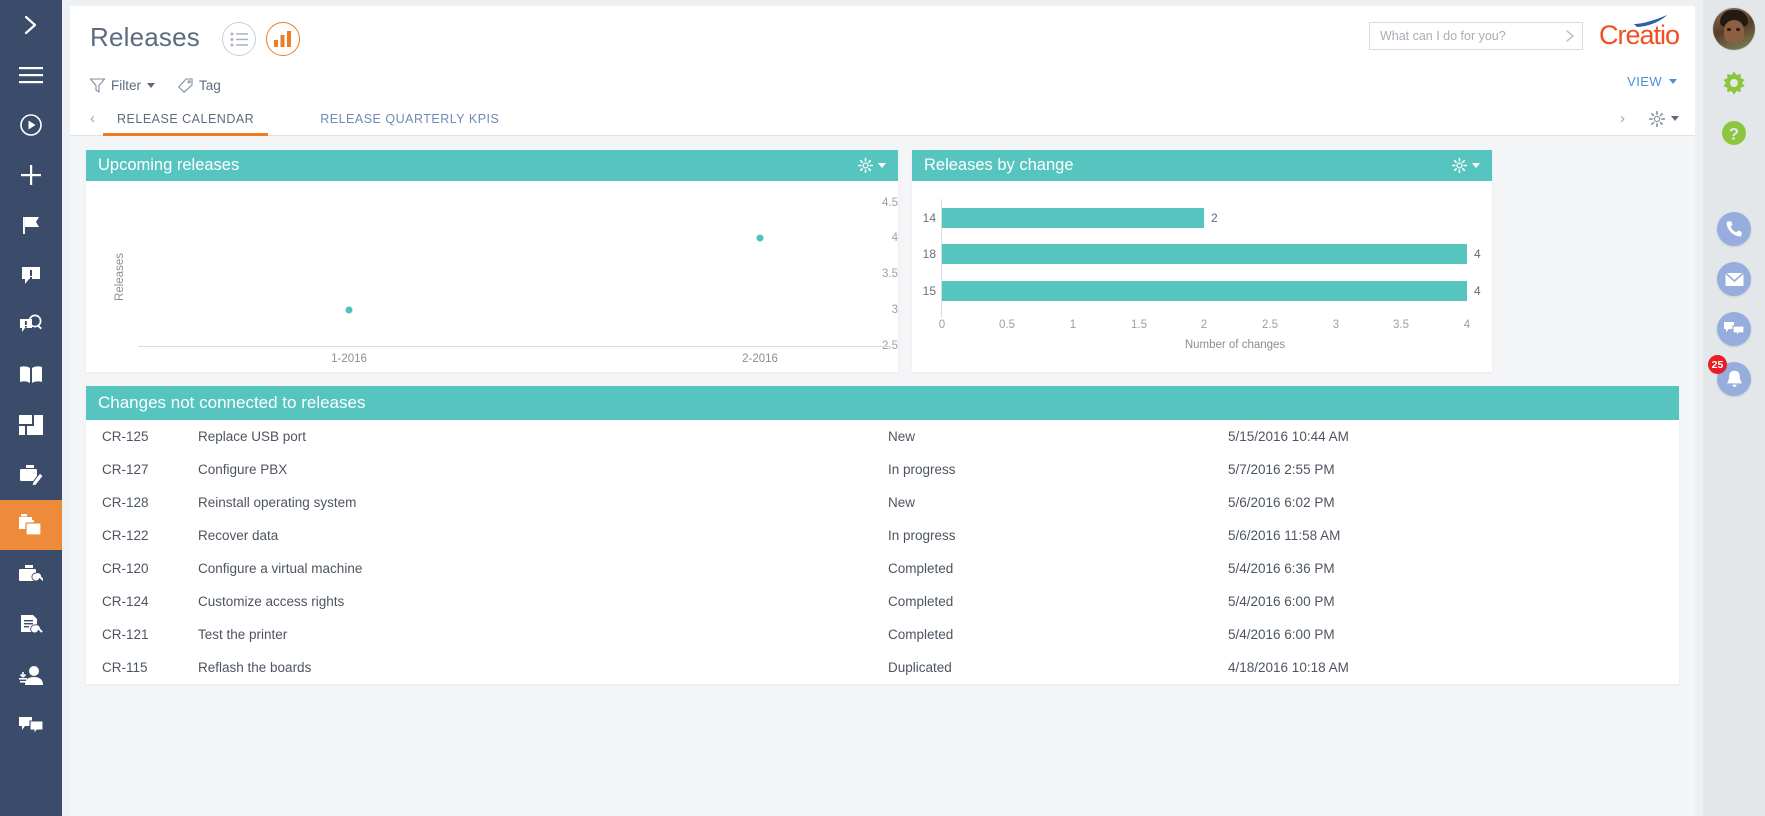  Describe the element at coordinates (1622, 118) in the screenshot. I see `tabs-next-arrow: ›` at that location.